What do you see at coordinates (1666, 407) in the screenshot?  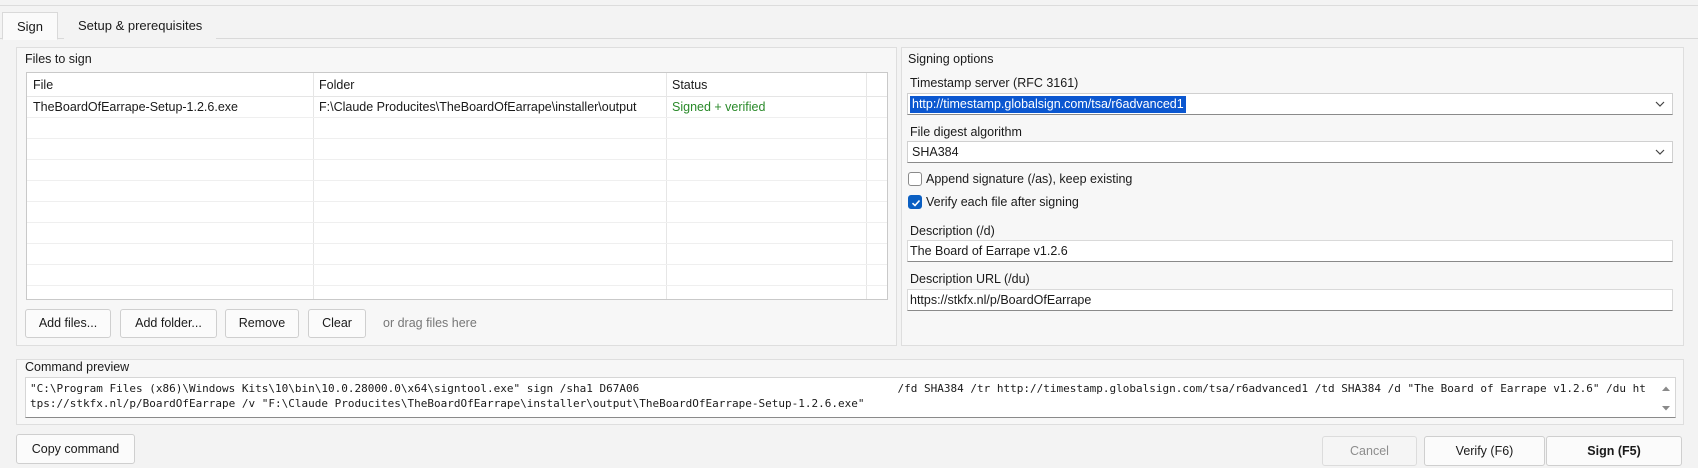 I see `scroll-down-icon` at bounding box center [1666, 407].